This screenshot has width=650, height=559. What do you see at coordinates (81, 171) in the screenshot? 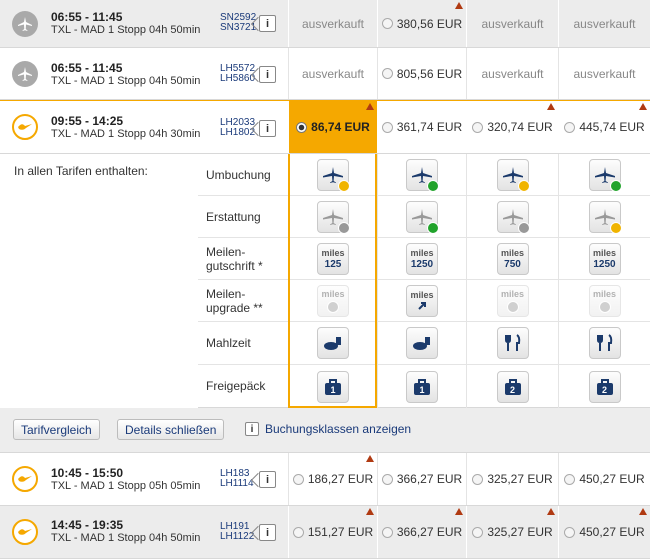
I see `included-title: In allen Tarifen enthalten:` at bounding box center [81, 171].